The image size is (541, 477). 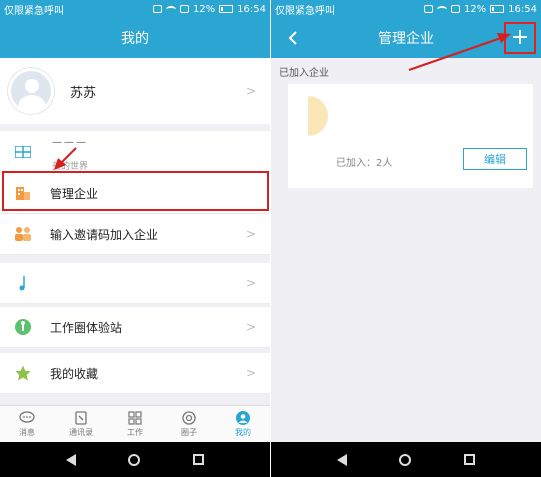 What do you see at coordinates (74, 193) in the screenshot?
I see `menu-label: 管理企业` at bounding box center [74, 193].